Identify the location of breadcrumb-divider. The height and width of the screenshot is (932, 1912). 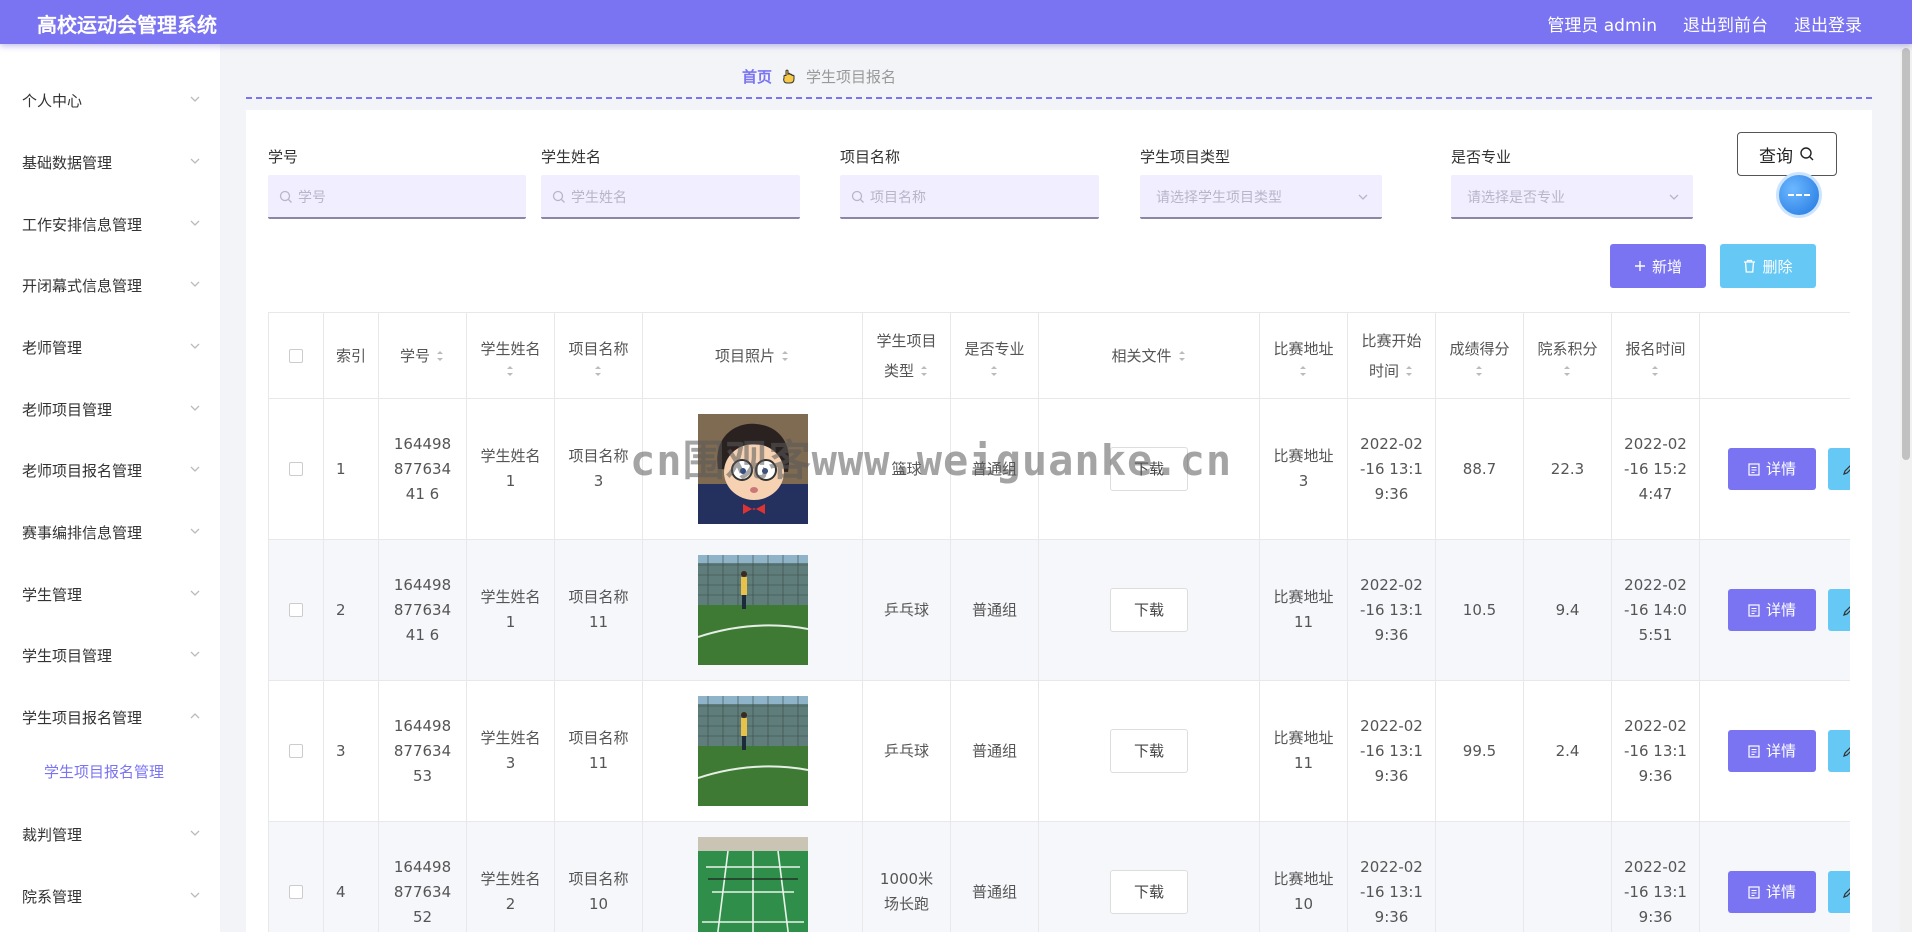
(1059, 98).